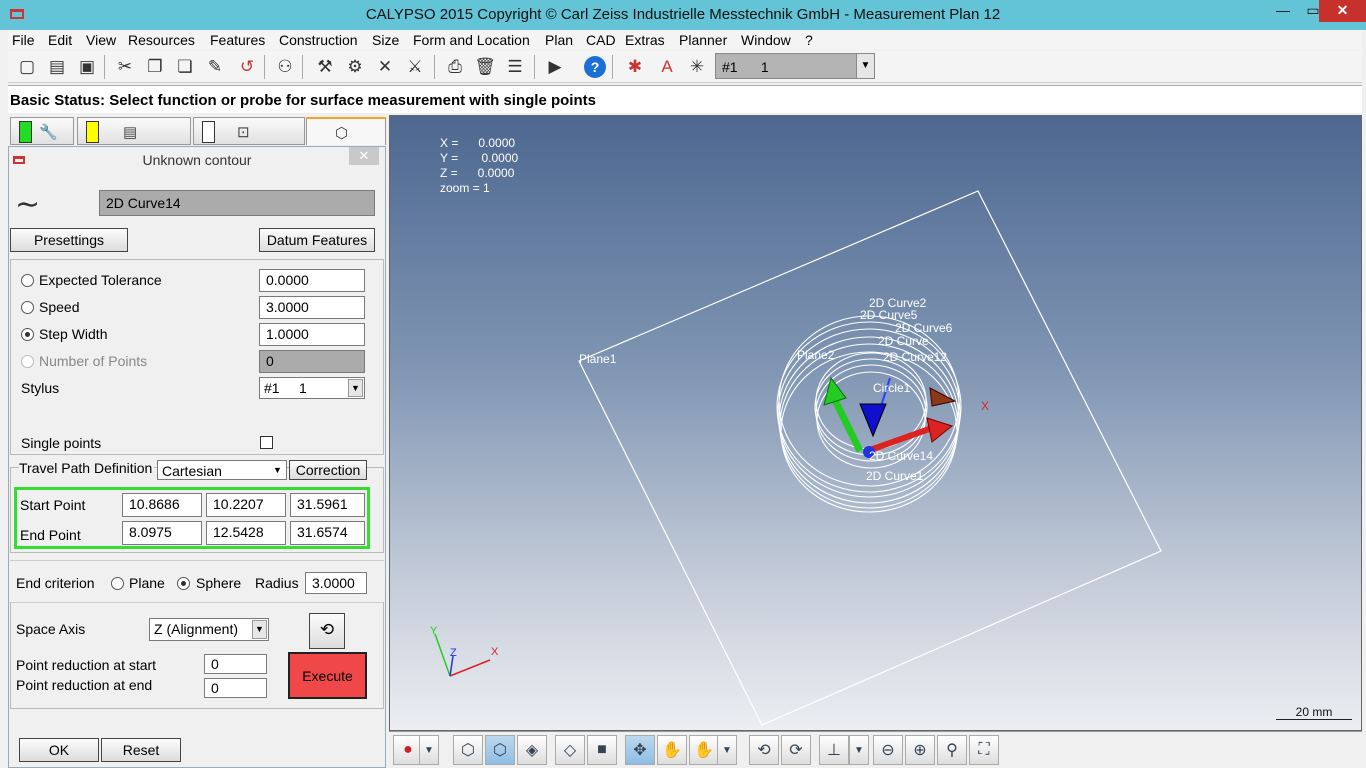  What do you see at coordinates (27, 280) in the screenshot?
I see `expected-tolerance-radio` at bounding box center [27, 280].